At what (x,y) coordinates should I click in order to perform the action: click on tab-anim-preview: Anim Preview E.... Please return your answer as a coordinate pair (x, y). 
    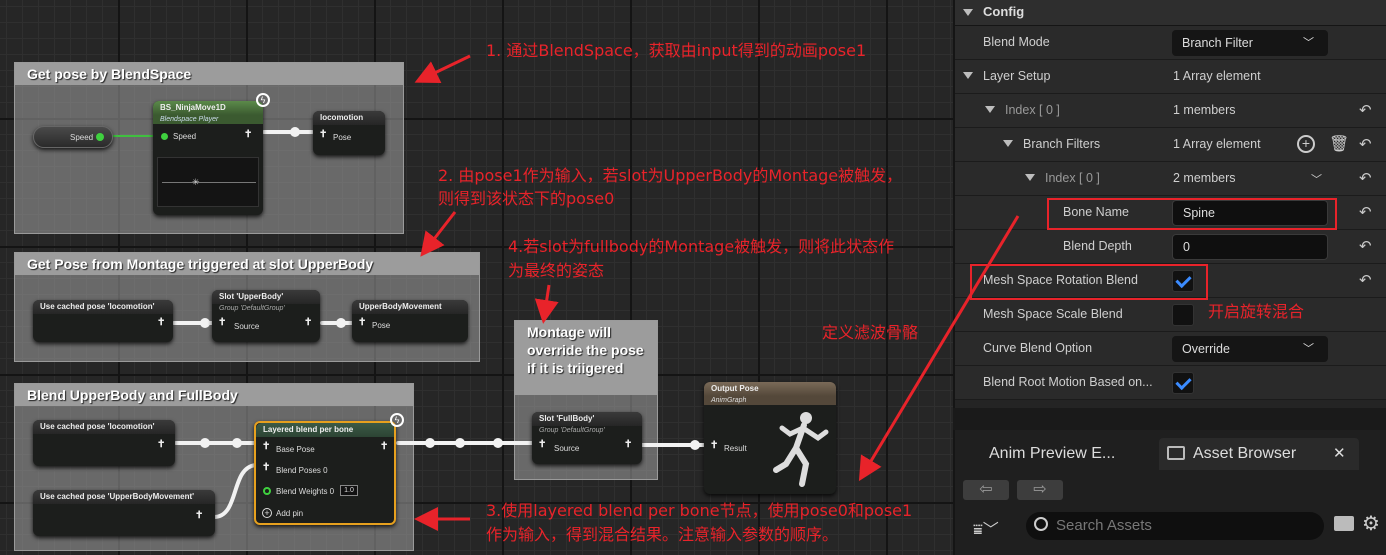
    Looking at the image, I should click on (1052, 454).